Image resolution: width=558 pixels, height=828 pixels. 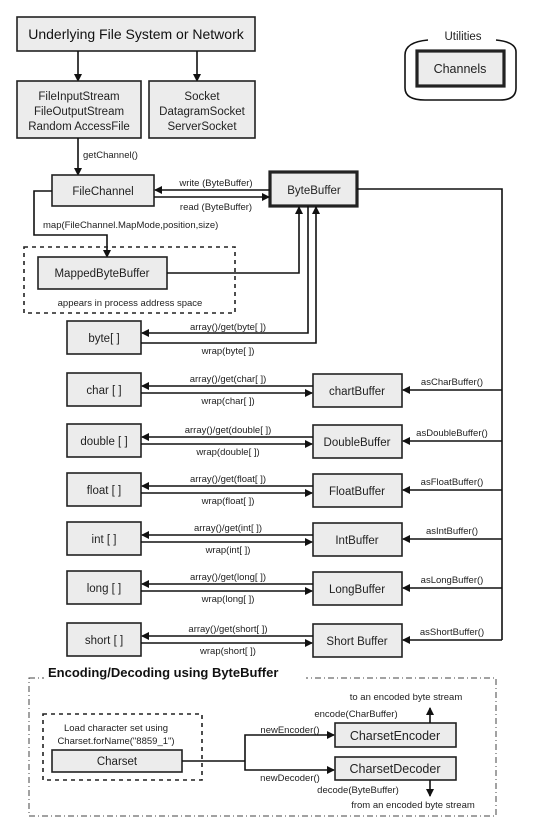 What do you see at coordinates (101, 274) in the screenshot?
I see `mapped-byte-buffer-label: MappedByteBuffer` at bounding box center [101, 274].